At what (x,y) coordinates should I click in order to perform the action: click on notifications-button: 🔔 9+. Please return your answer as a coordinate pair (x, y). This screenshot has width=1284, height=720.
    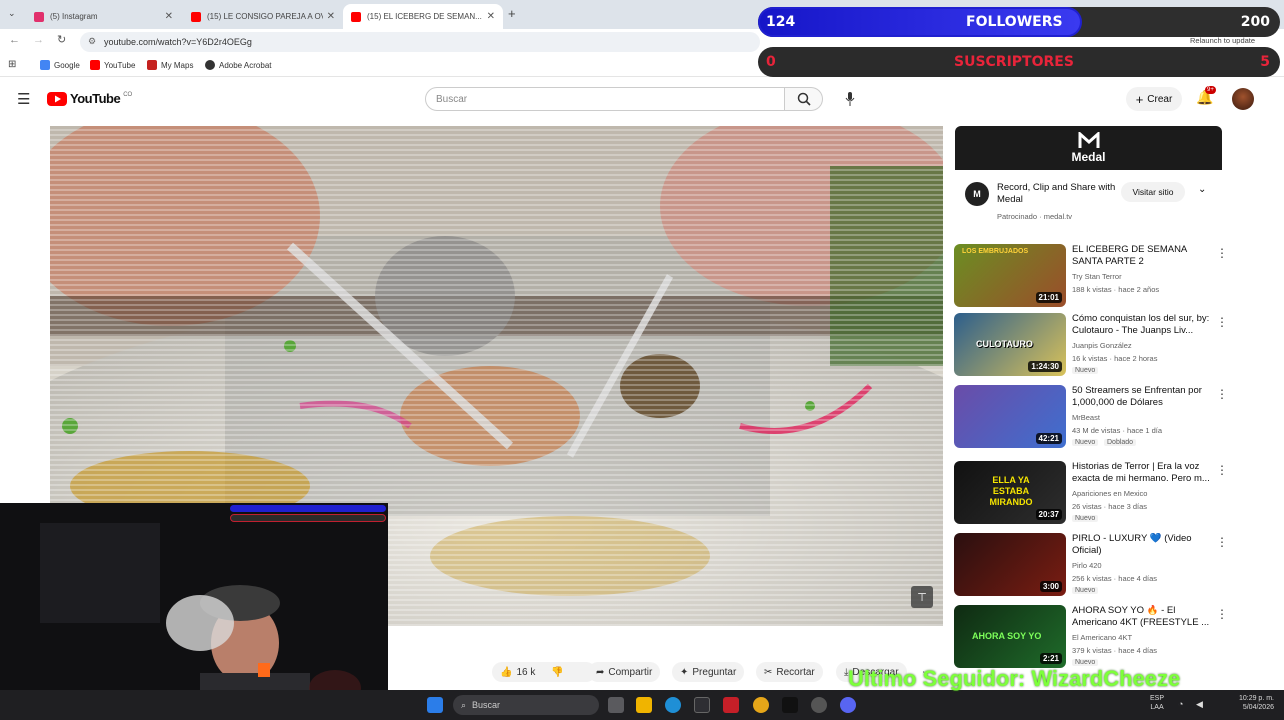
    Looking at the image, I should click on (1206, 96).